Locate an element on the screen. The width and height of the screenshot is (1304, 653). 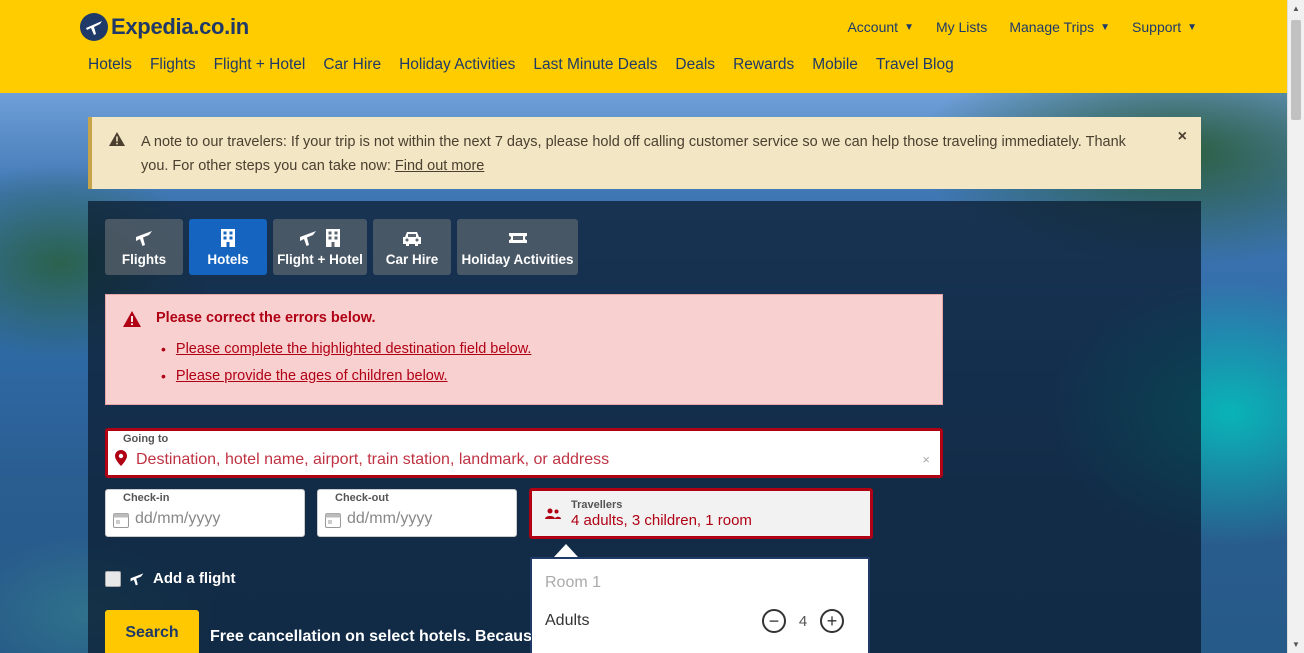
tab-hotels: Hotels is located at coordinates (228, 247).